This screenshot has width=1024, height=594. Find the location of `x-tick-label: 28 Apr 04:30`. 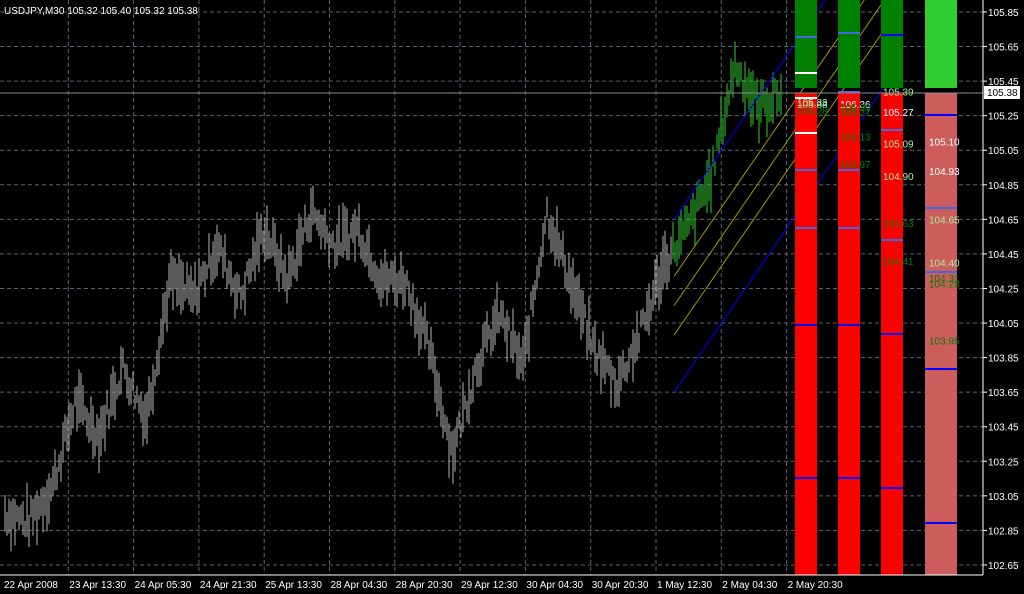

x-tick-label: 28 Apr 04:30 is located at coordinates (359, 585).